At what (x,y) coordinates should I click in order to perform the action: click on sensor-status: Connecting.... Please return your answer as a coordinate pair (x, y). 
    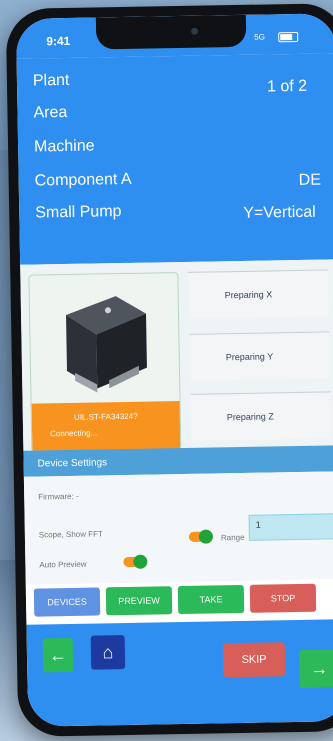
    Looking at the image, I should click on (74, 433).